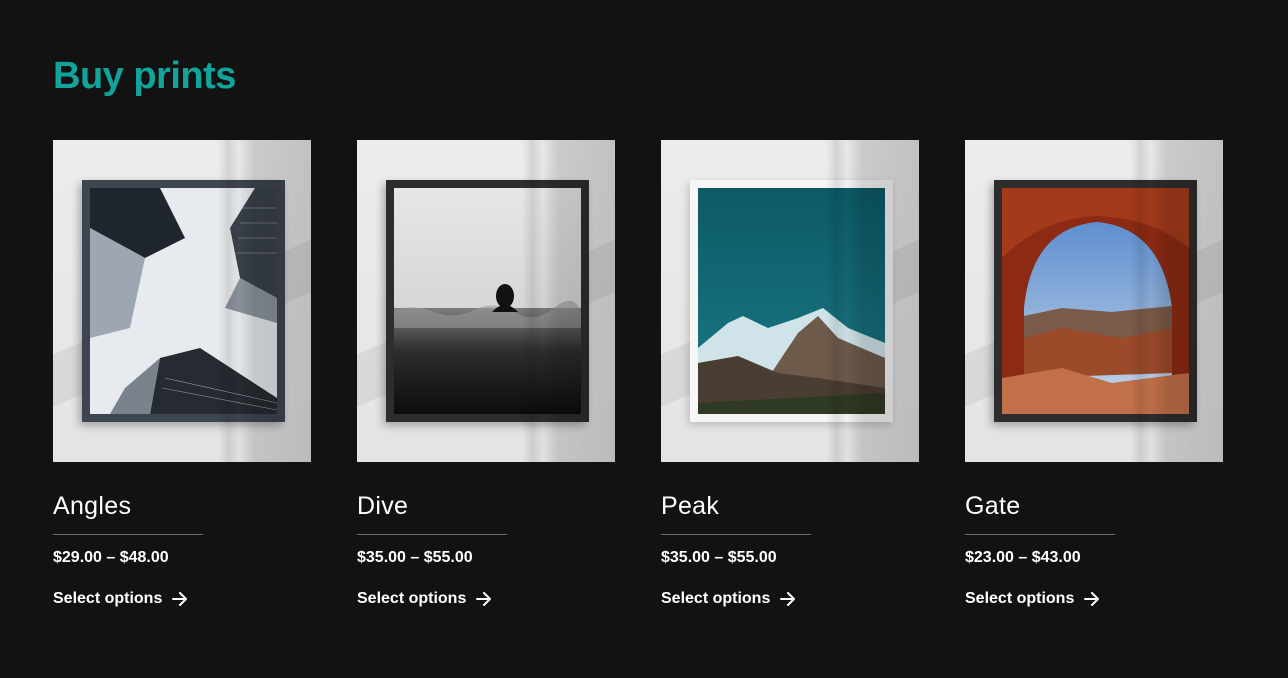  I want to click on product-title: Dive, so click(486, 506).